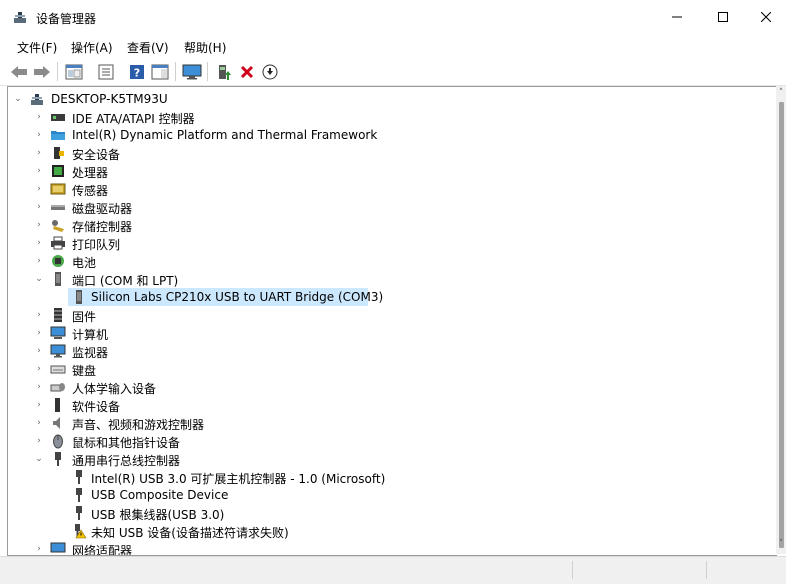 The height and width of the screenshot is (584, 786). What do you see at coordinates (90, 353) in the screenshot?
I see `tree-item-label: 监视器` at bounding box center [90, 353].